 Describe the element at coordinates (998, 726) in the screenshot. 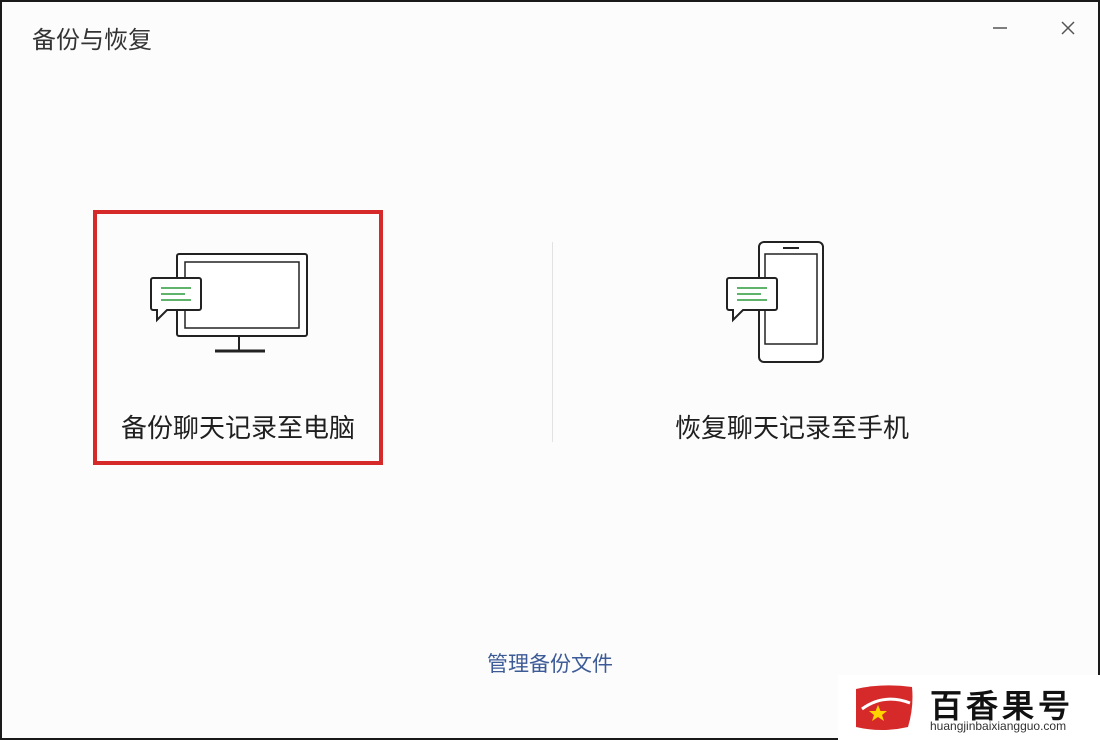

I see `watermark-domain: huangjinbaixiangguo.com` at that location.